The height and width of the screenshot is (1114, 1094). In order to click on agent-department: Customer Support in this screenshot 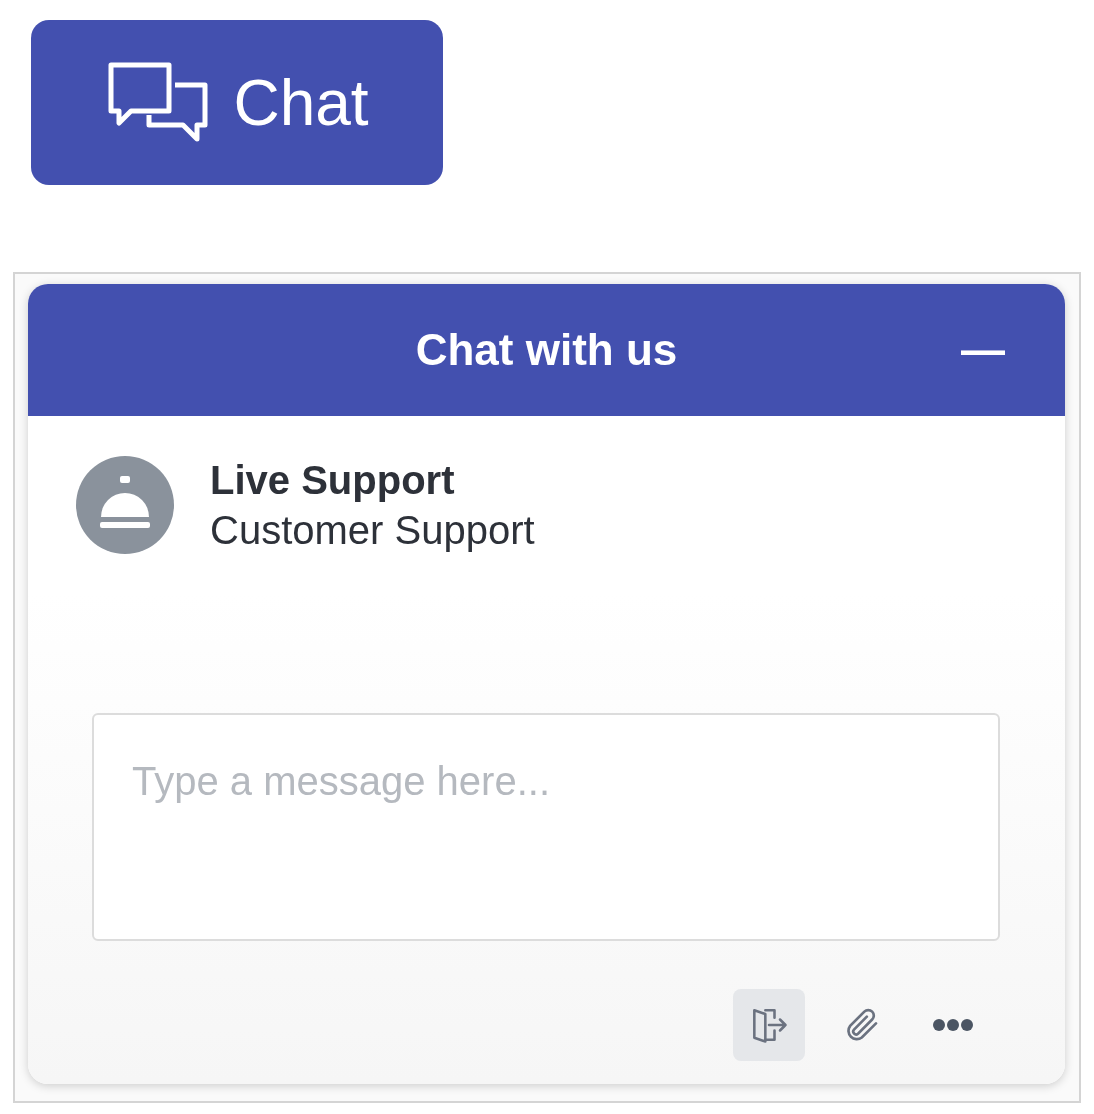, I will do `click(372, 530)`.